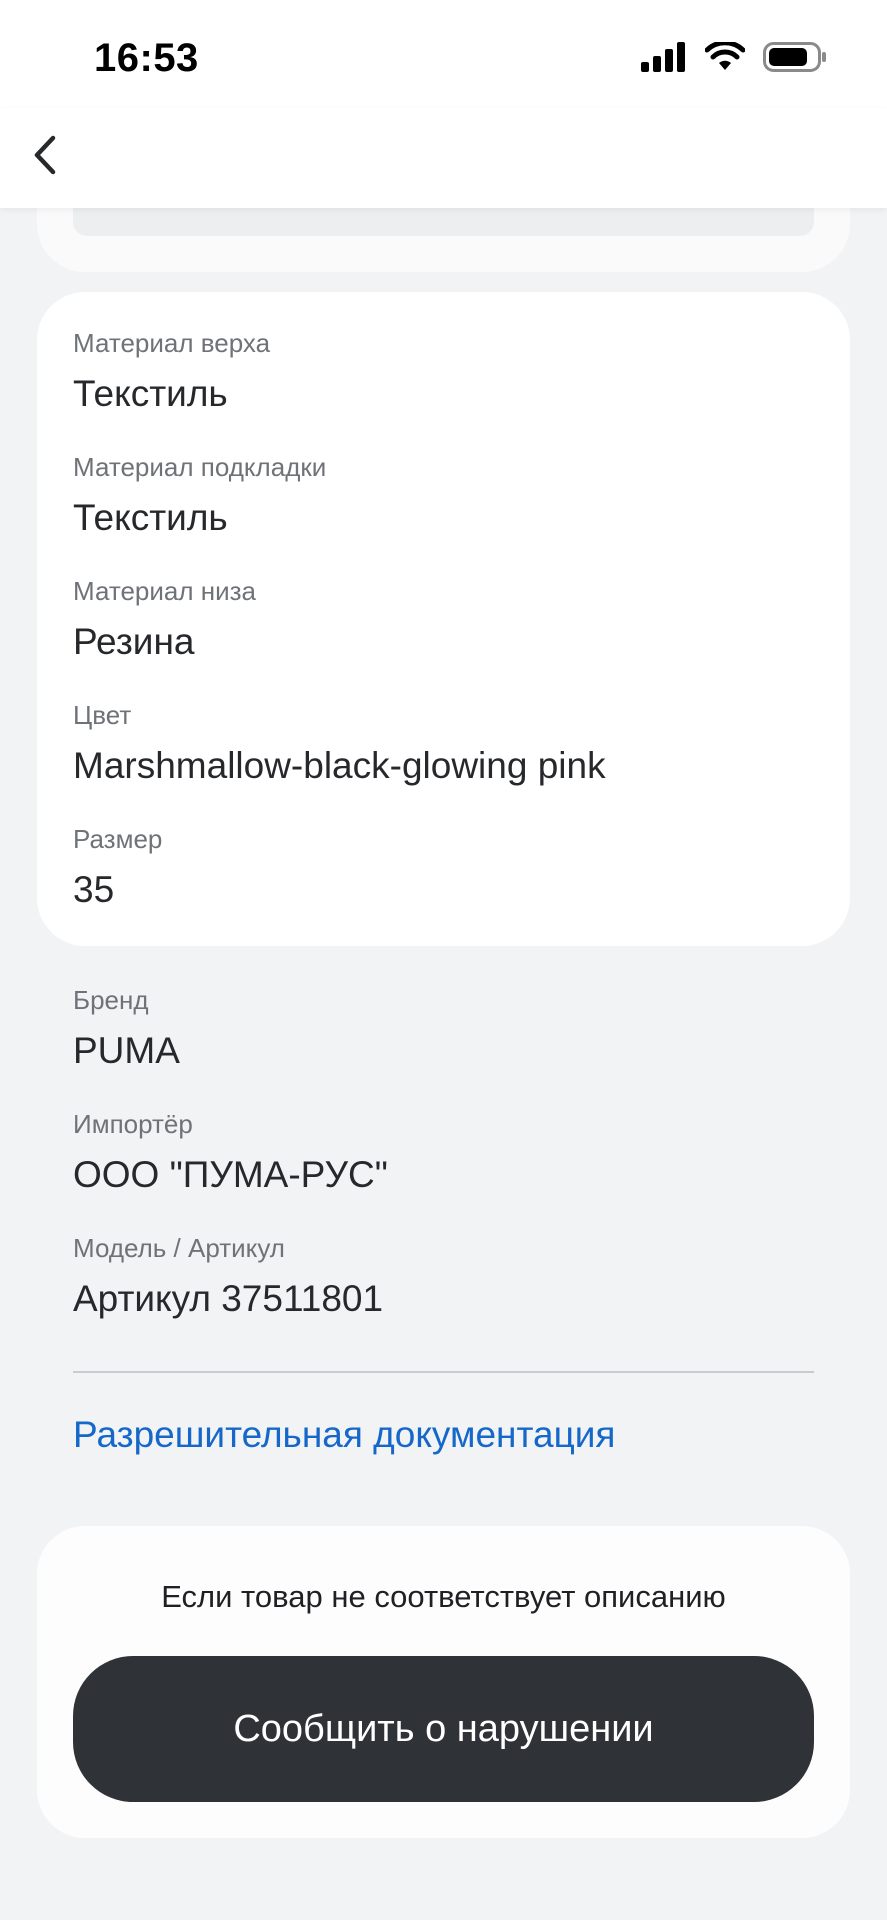 Image resolution: width=887 pixels, height=1920 pixels. What do you see at coordinates (134, 641) in the screenshot?
I see `property-value: Резина` at bounding box center [134, 641].